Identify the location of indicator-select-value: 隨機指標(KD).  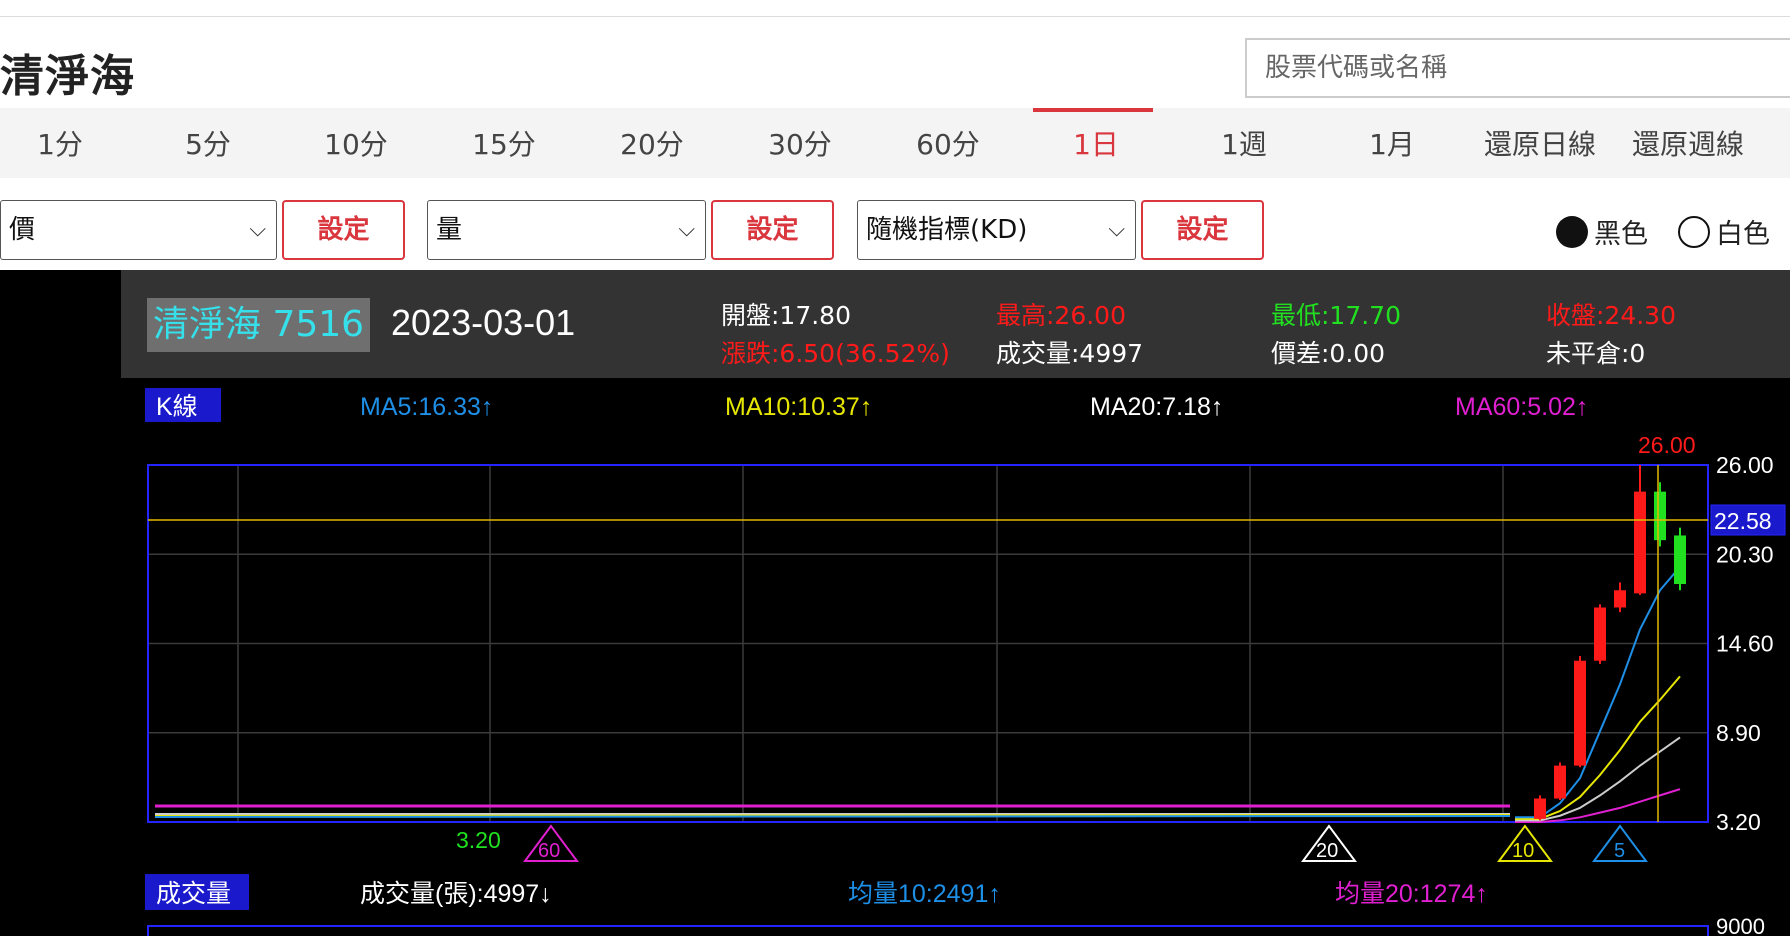
(947, 230).